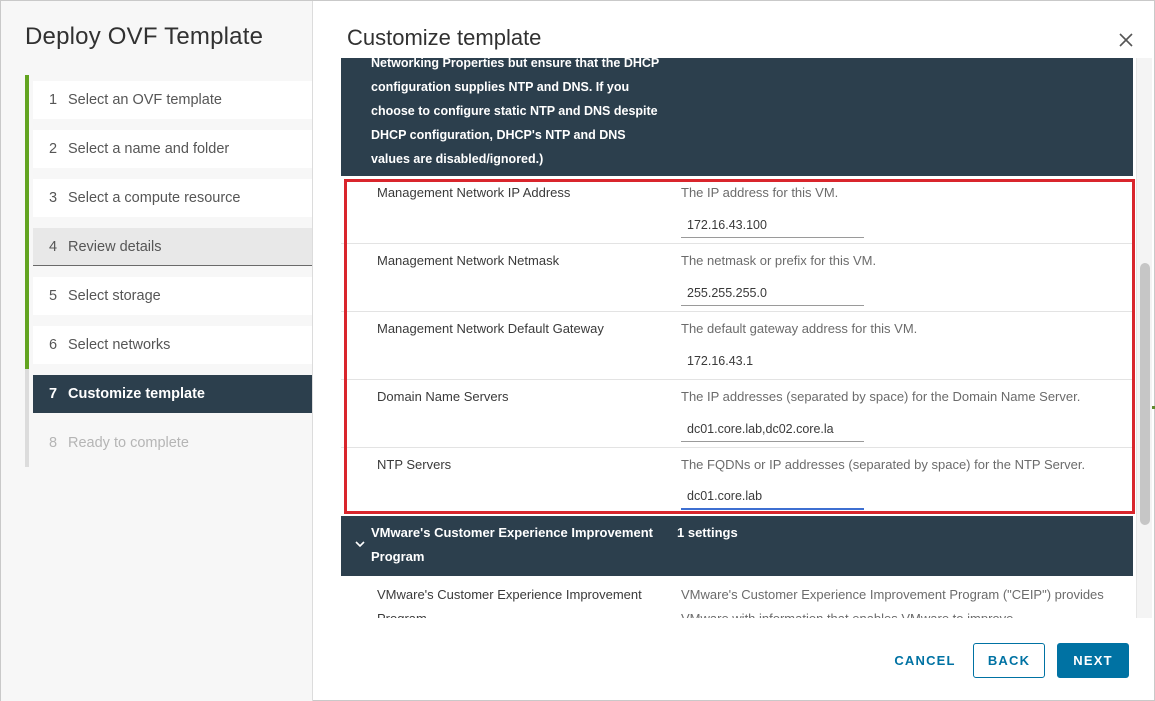 The width and height of the screenshot is (1155, 701). What do you see at coordinates (136, 394) in the screenshot?
I see `step-label: Customize template` at bounding box center [136, 394].